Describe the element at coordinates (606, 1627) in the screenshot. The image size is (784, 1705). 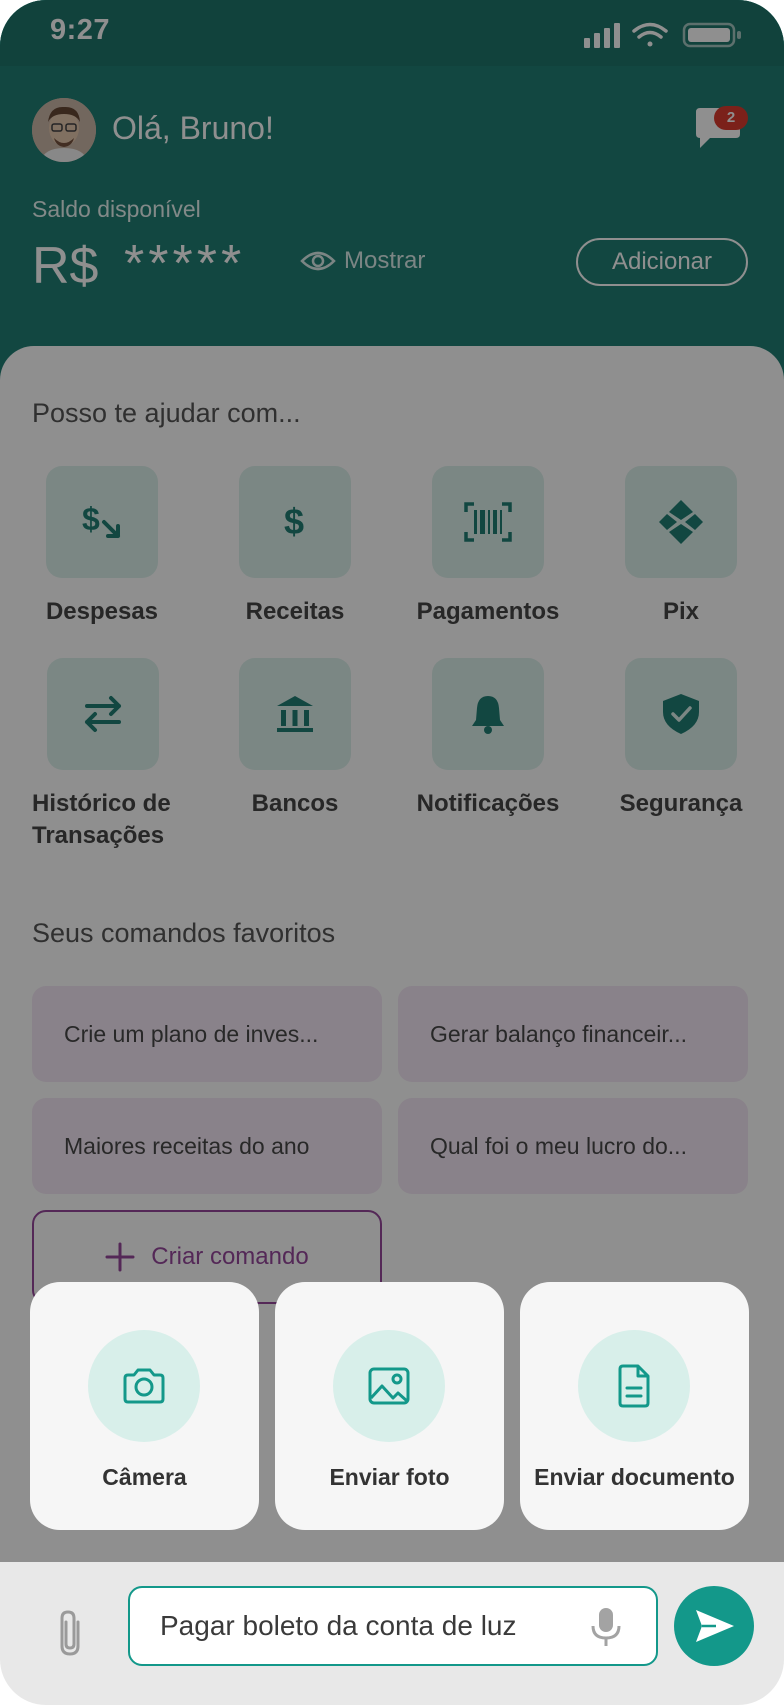
I see `microphone-icon` at that location.